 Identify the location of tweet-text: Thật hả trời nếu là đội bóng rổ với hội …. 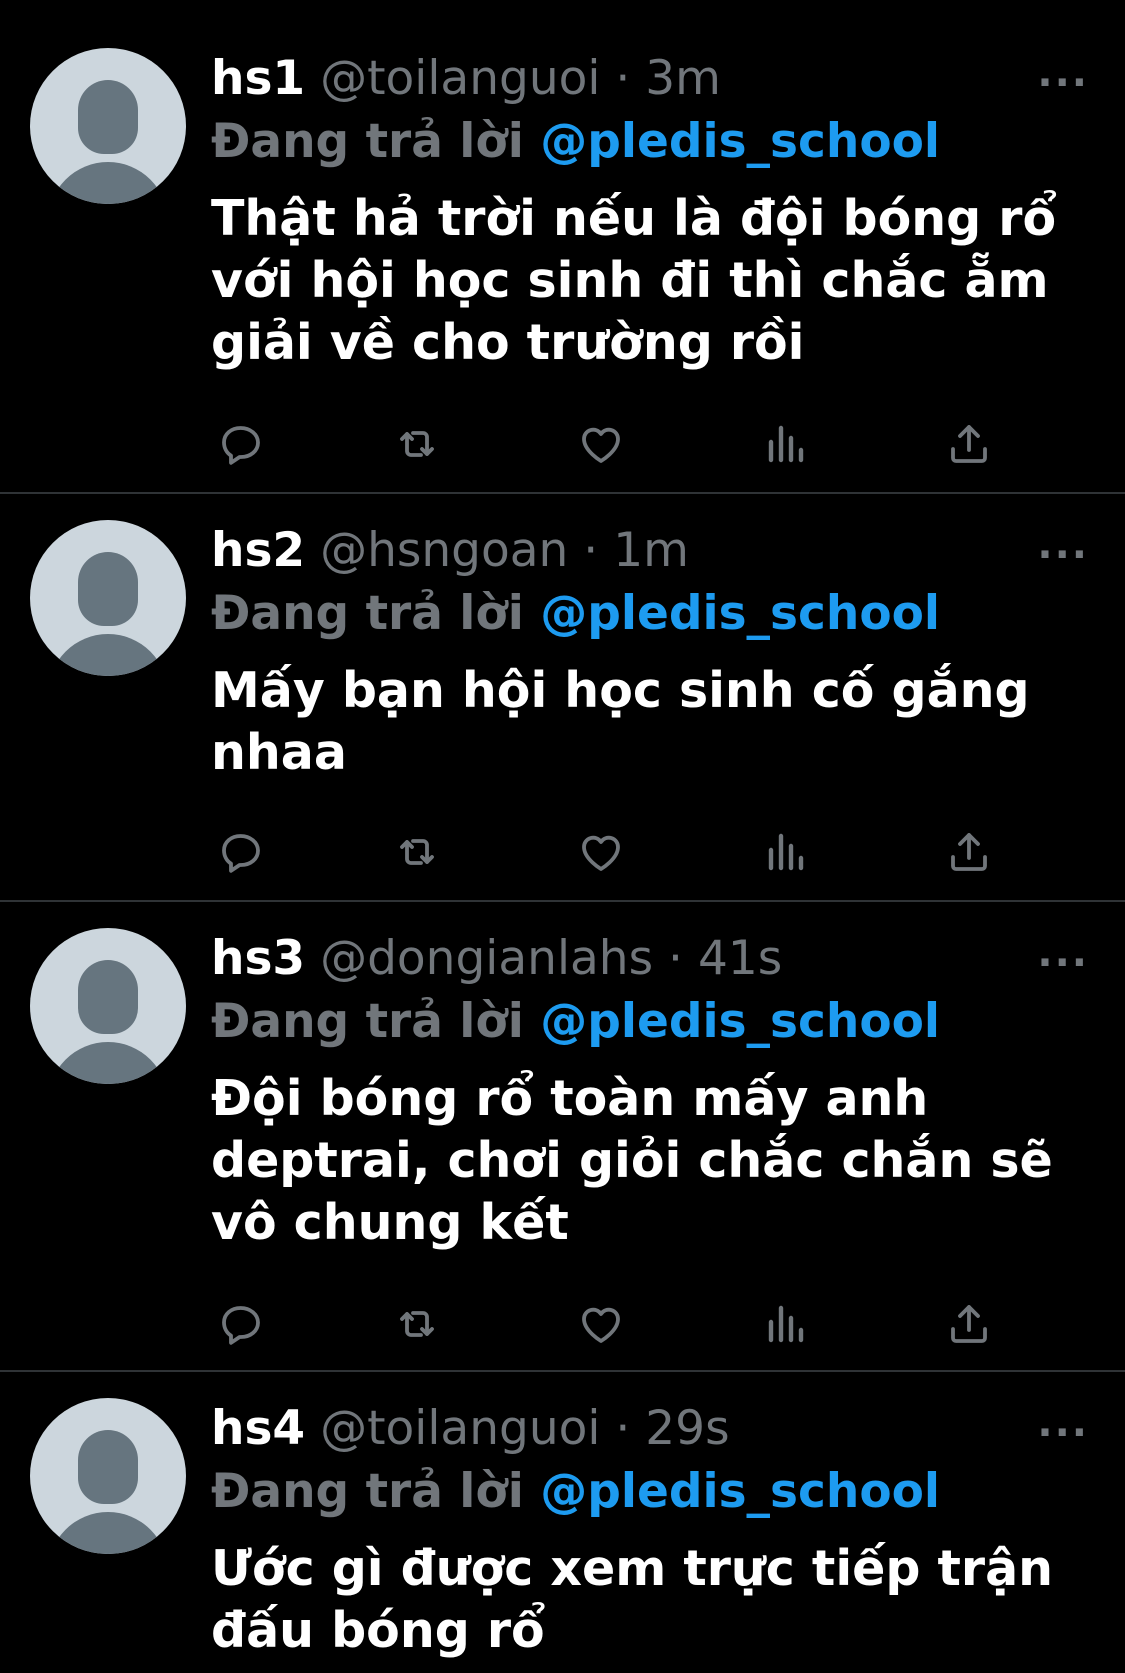
(634, 280).